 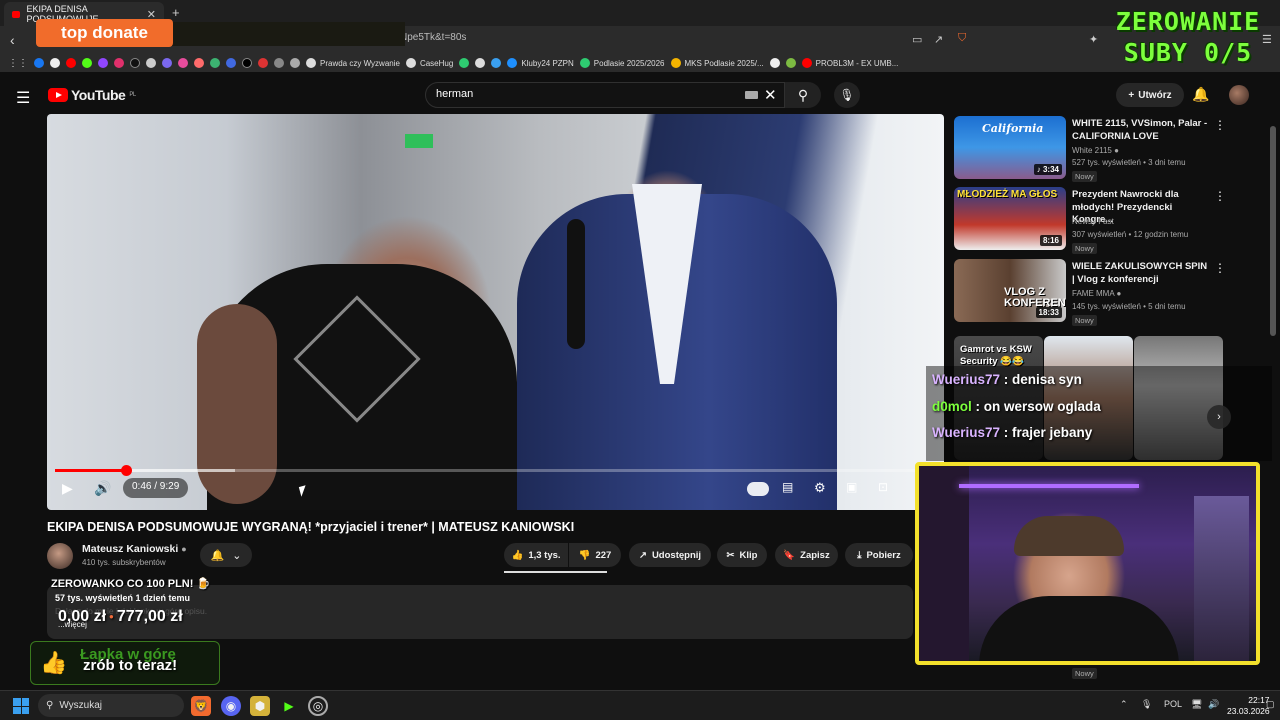 I want to click on tray-chevron-up-icon: ⌃, so click(x=1124, y=704).